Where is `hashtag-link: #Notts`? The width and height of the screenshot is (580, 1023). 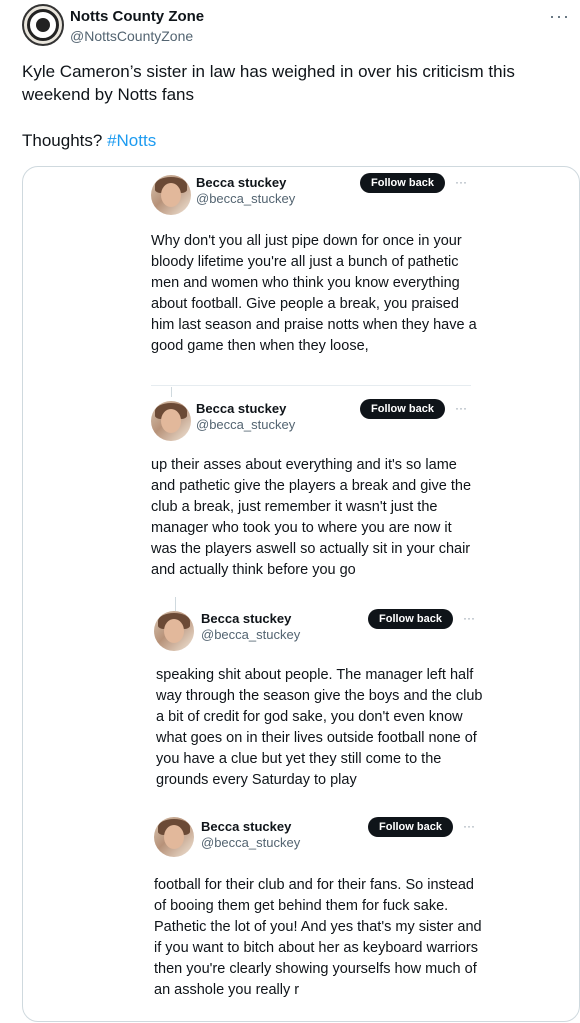 hashtag-link: #Notts is located at coordinates (131, 140).